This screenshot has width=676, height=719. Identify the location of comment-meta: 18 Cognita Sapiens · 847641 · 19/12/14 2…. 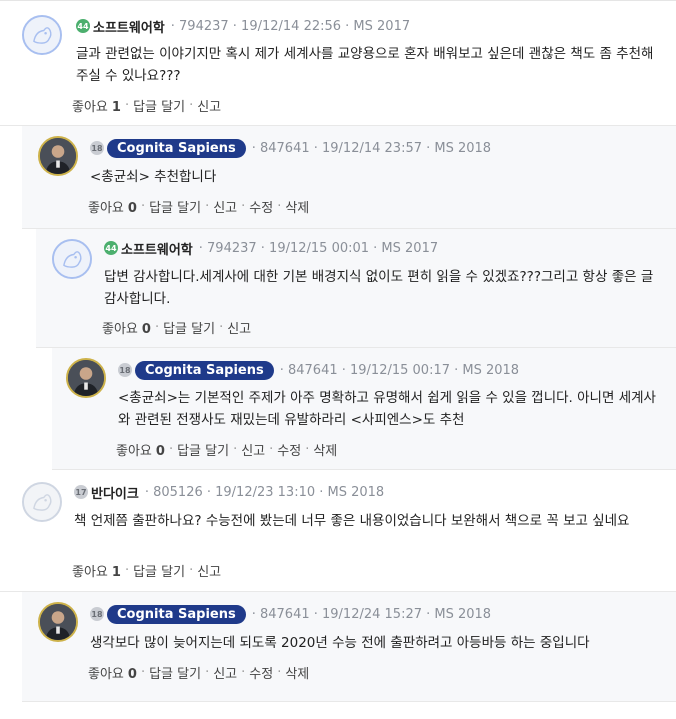
(290, 148).